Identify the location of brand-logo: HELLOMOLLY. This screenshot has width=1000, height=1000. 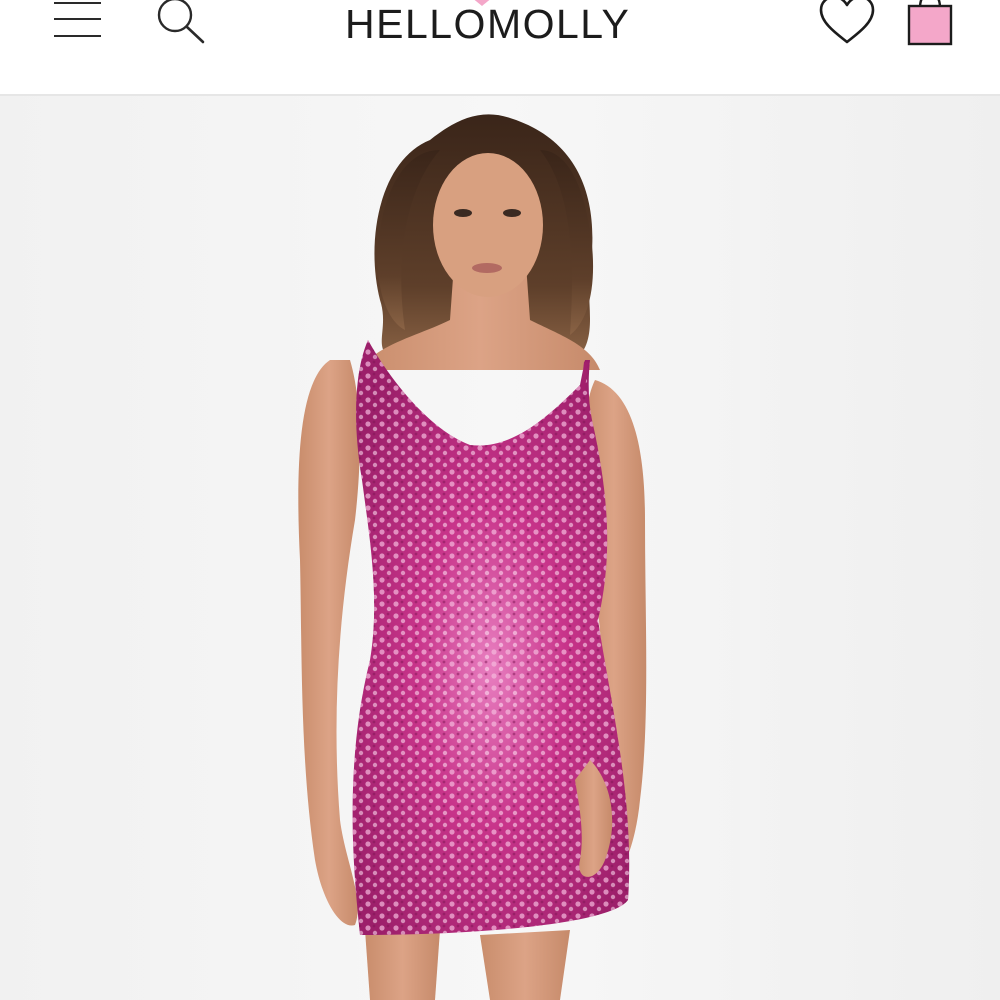
(500, 25).